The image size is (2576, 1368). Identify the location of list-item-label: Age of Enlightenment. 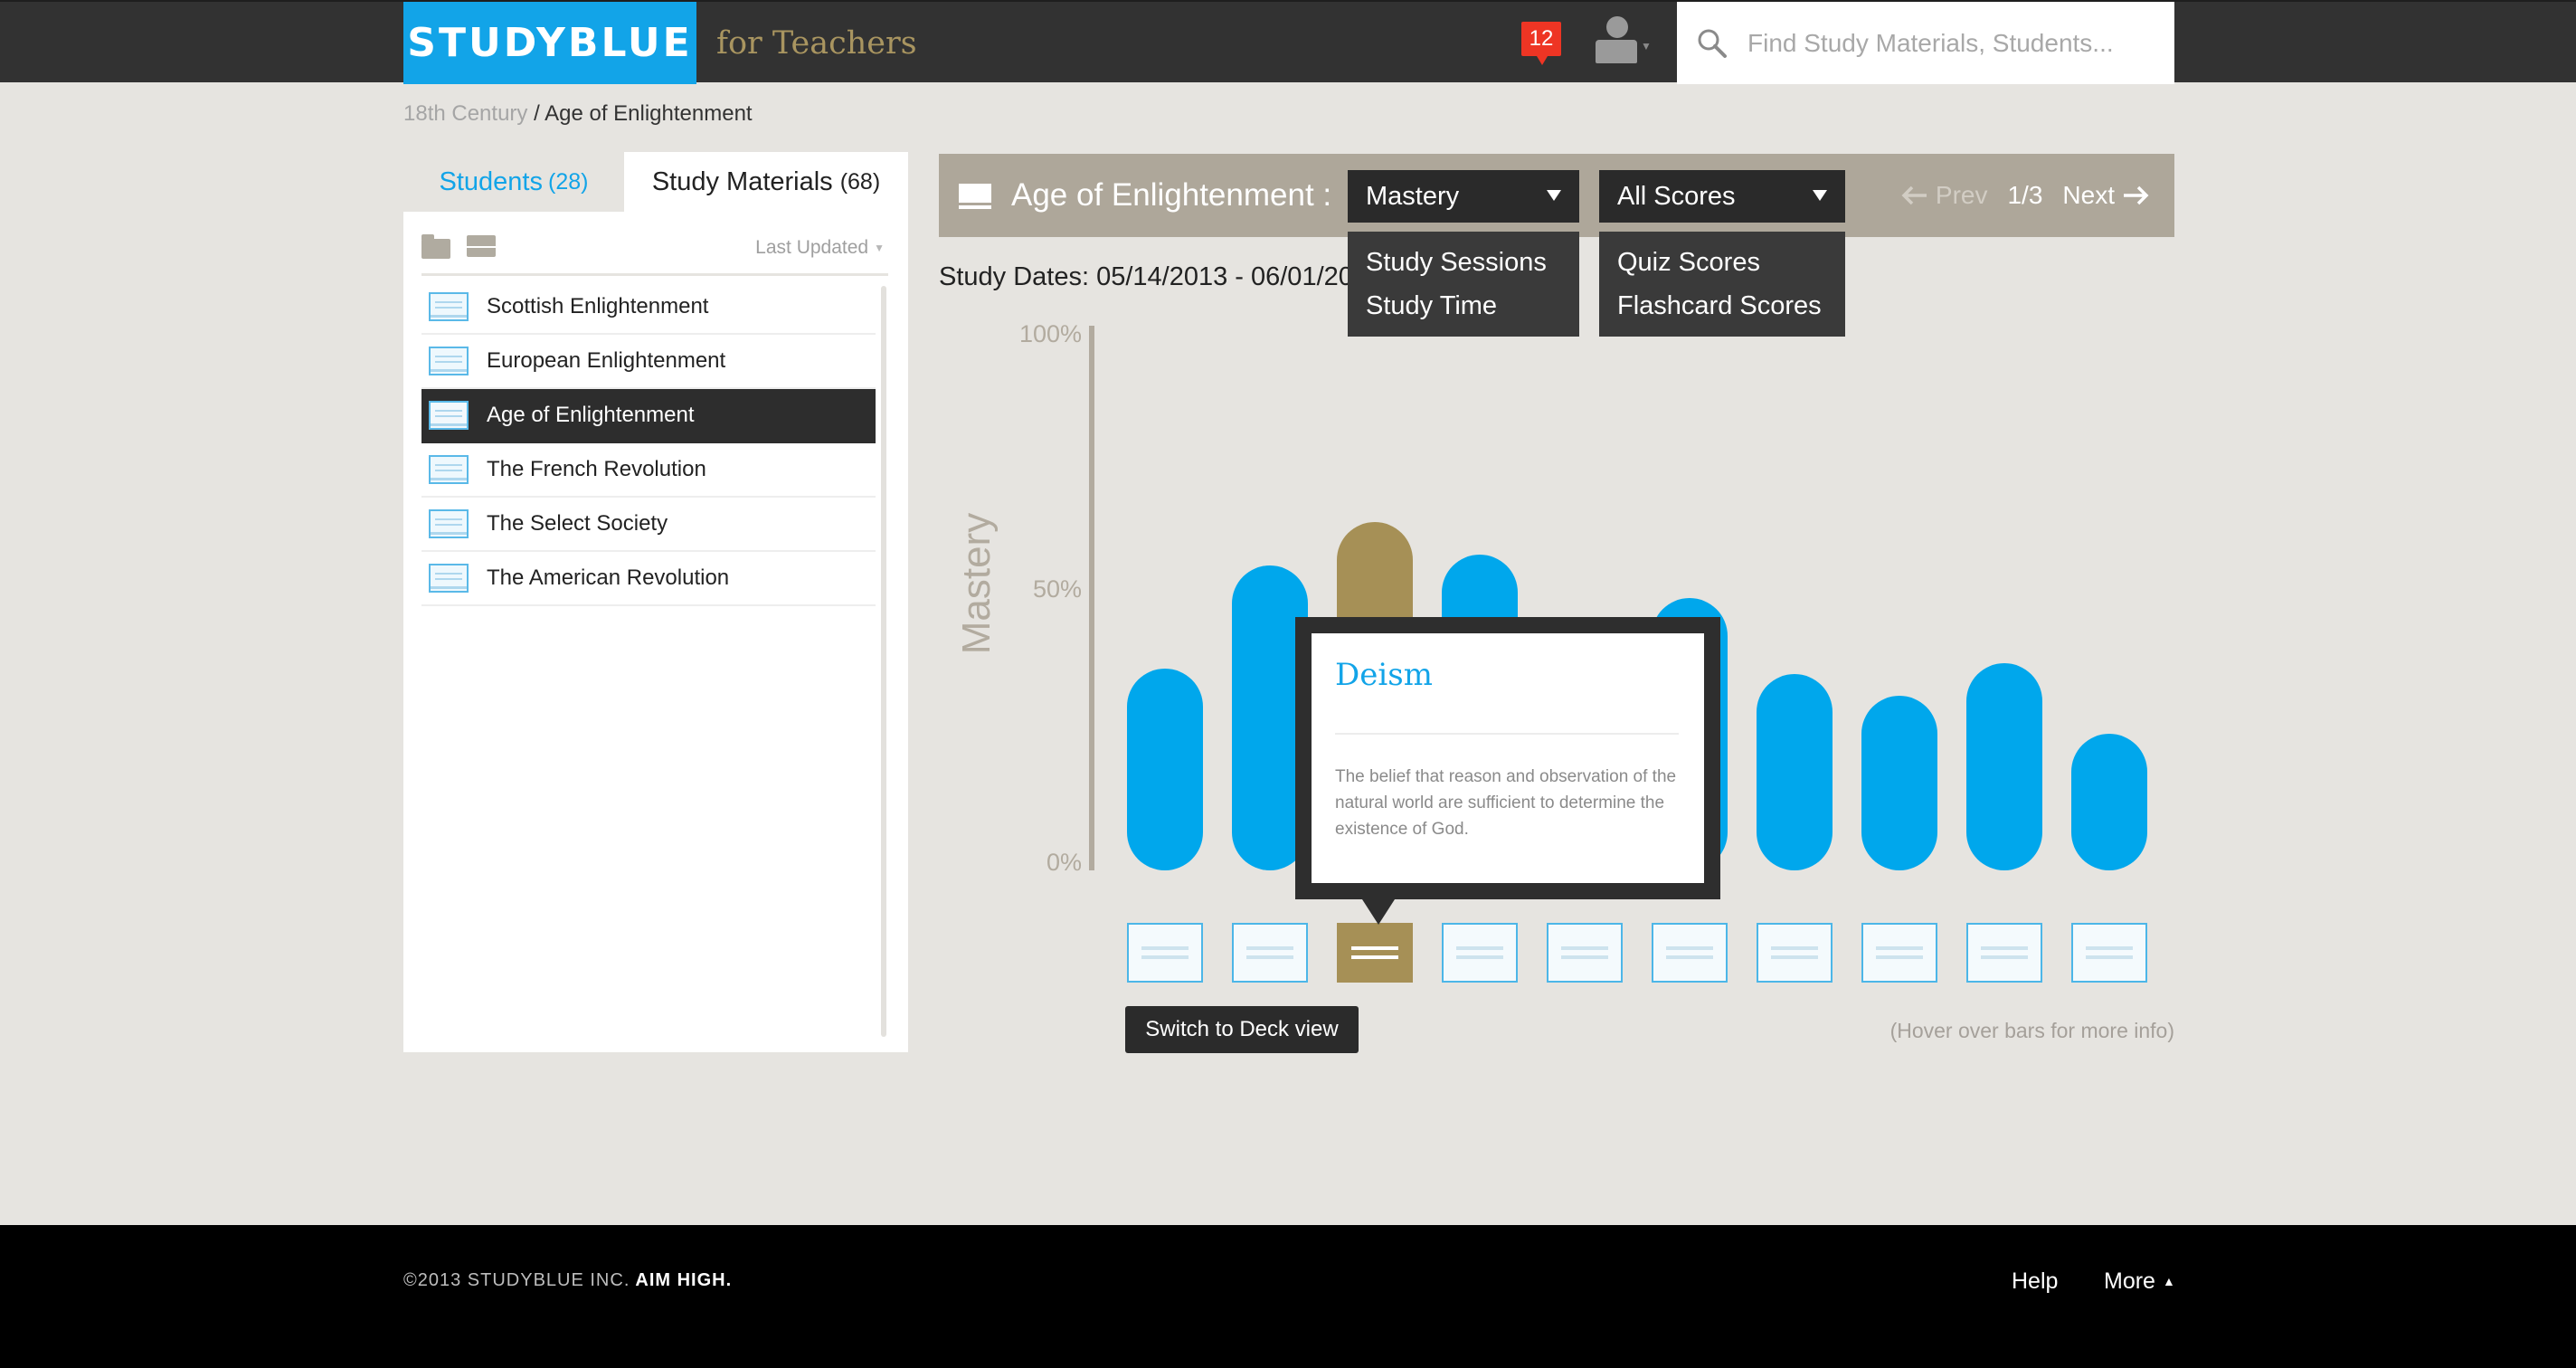
(591, 415).